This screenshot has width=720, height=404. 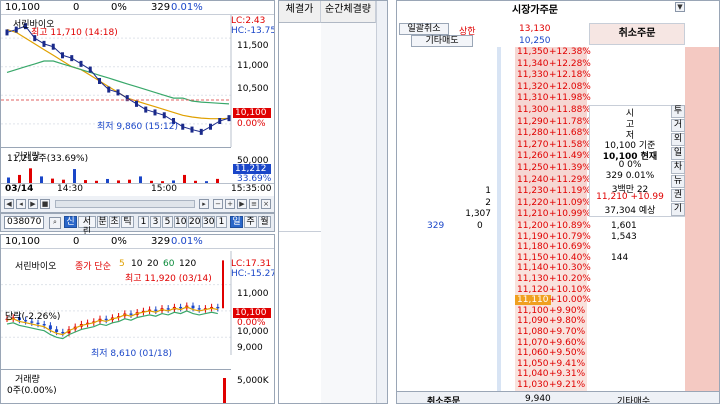 What do you see at coordinates (558, 226) in the screenshot?
I see `bid-row: 11,200 +10.89% 1,601` at bounding box center [558, 226].